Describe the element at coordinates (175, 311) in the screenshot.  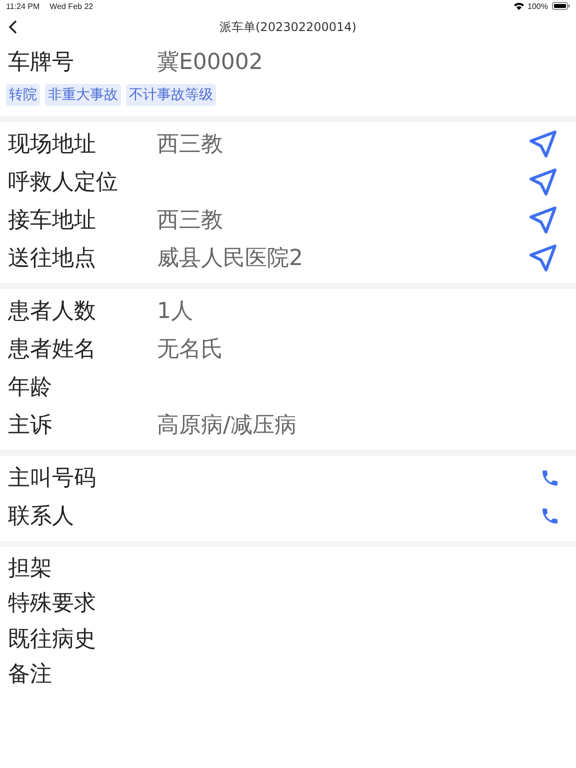
I see `field-value: 1人` at that location.